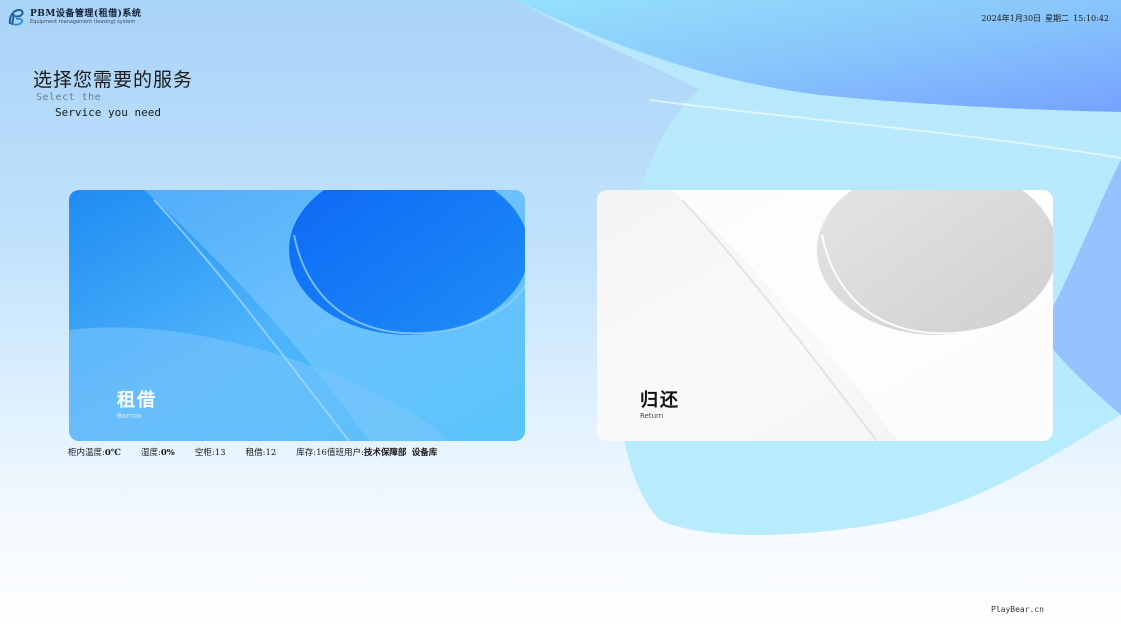 The image size is (1121, 631). Describe the element at coordinates (660, 400) in the screenshot. I see `return-card-title: 归还` at that location.